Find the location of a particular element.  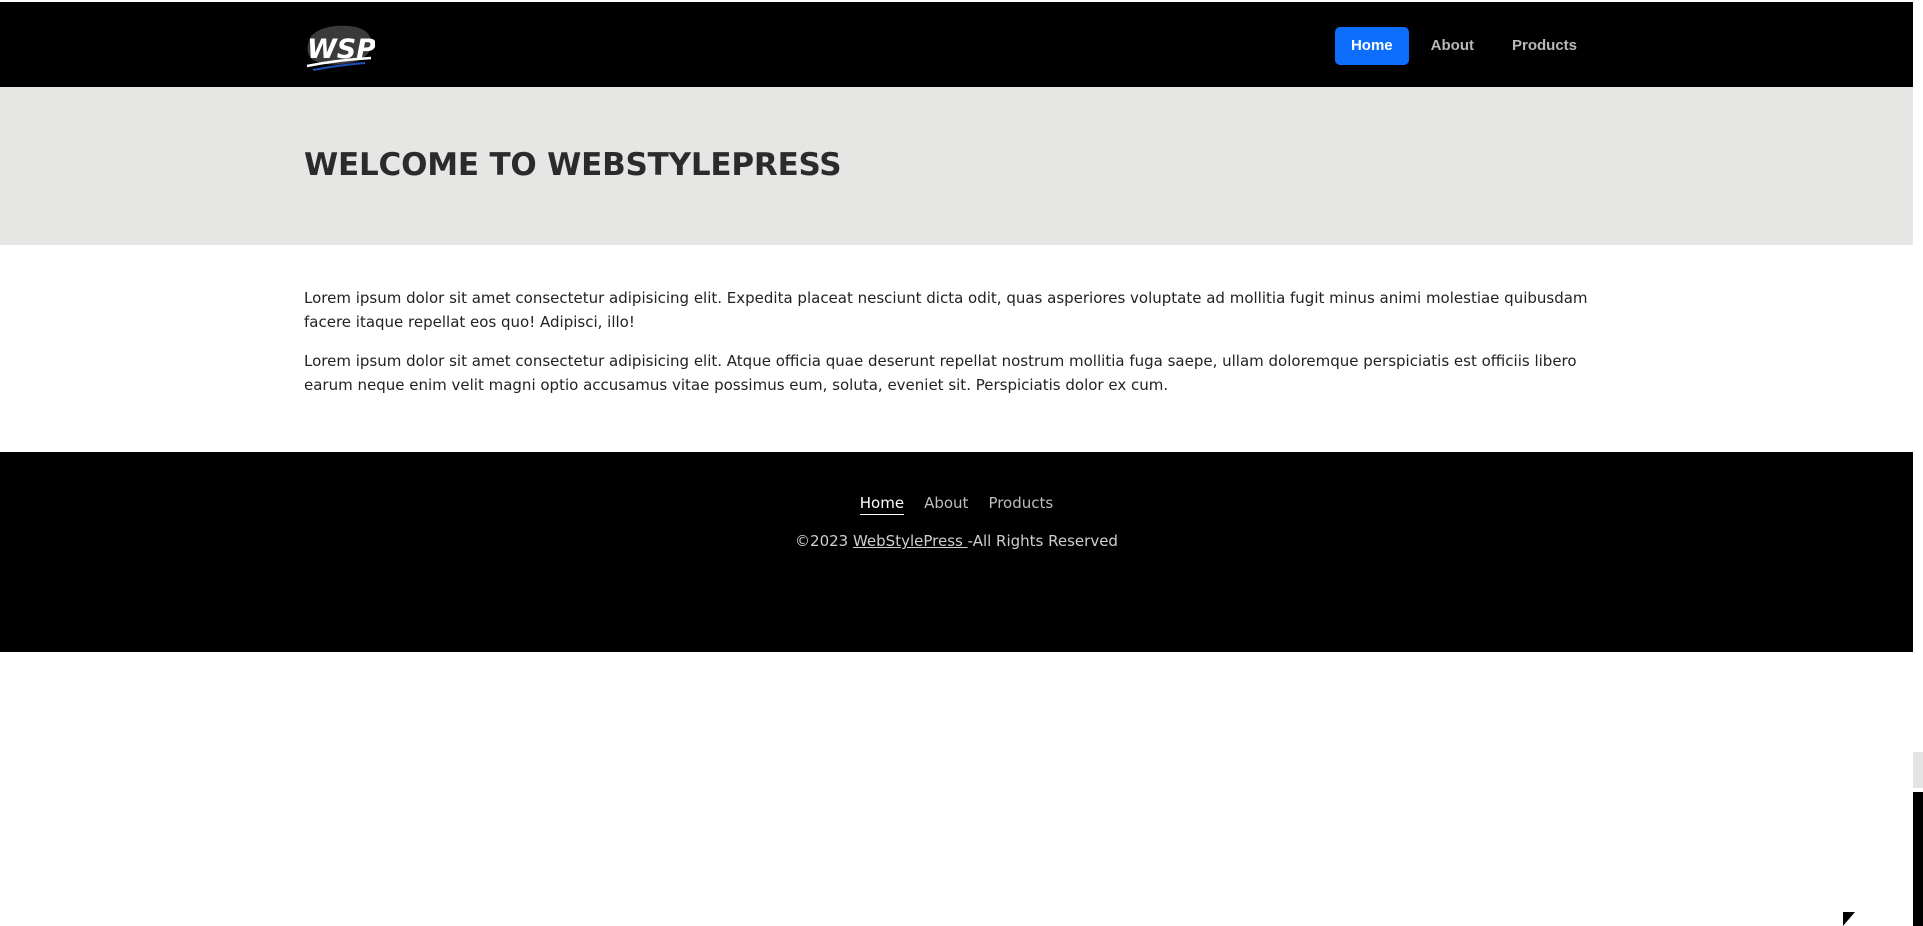

scrollbar-track-lower is located at coordinates (1918, 859).